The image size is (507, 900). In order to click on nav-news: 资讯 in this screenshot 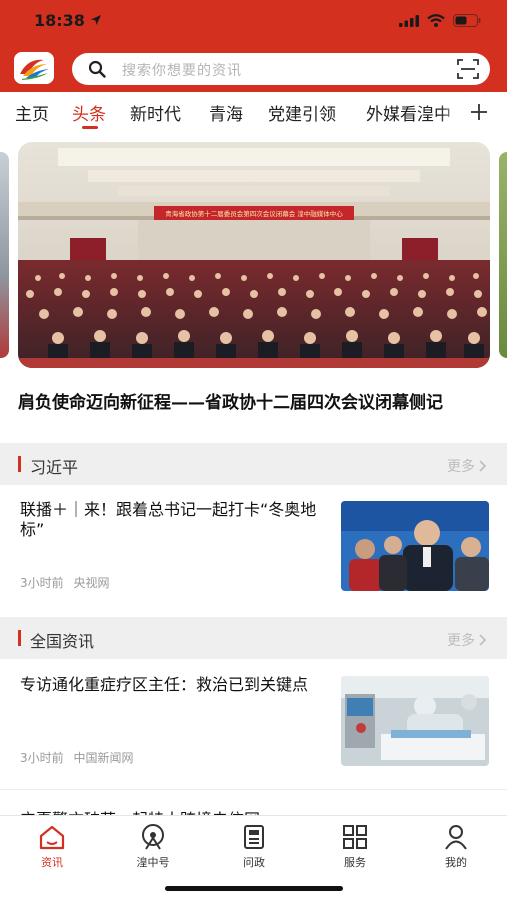, I will do `click(52, 846)`.